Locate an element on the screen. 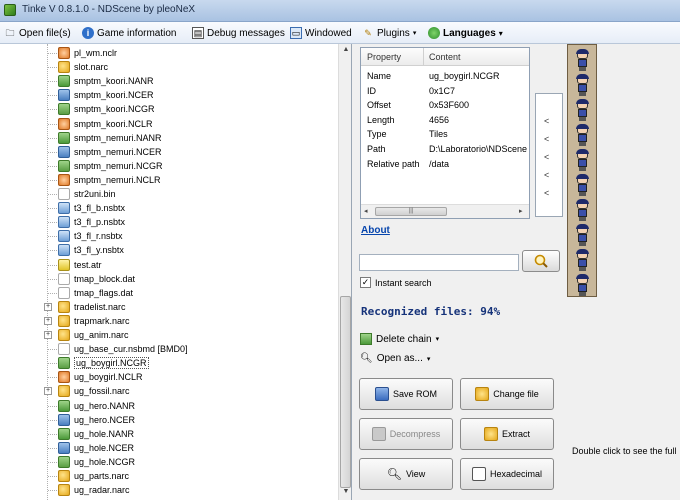 The width and height of the screenshot is (680, 500). tree-item: + ug_anim.narc is located at coordinates (165, 335).